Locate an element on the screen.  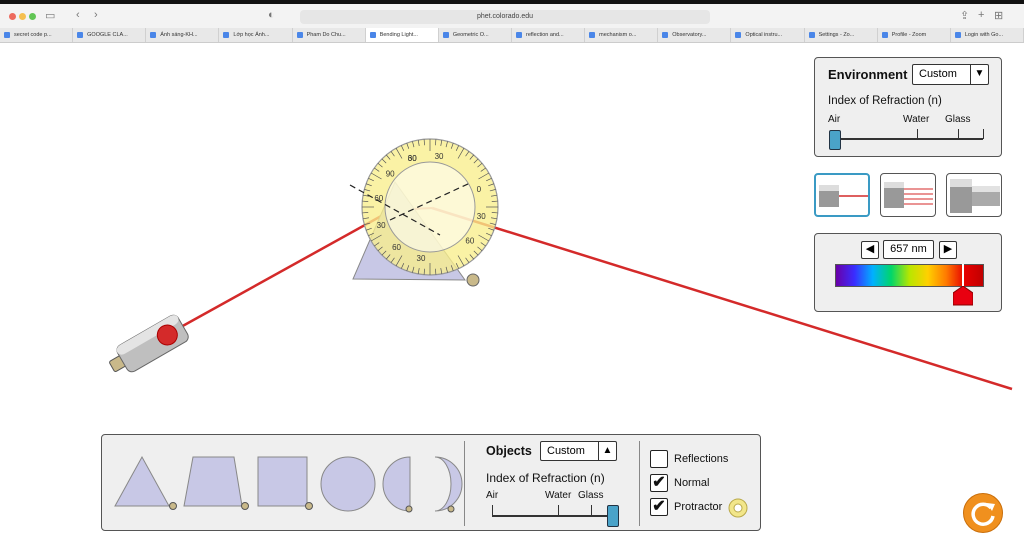
protractor-check-icon: ✔ is located at coordinates (659, 506).